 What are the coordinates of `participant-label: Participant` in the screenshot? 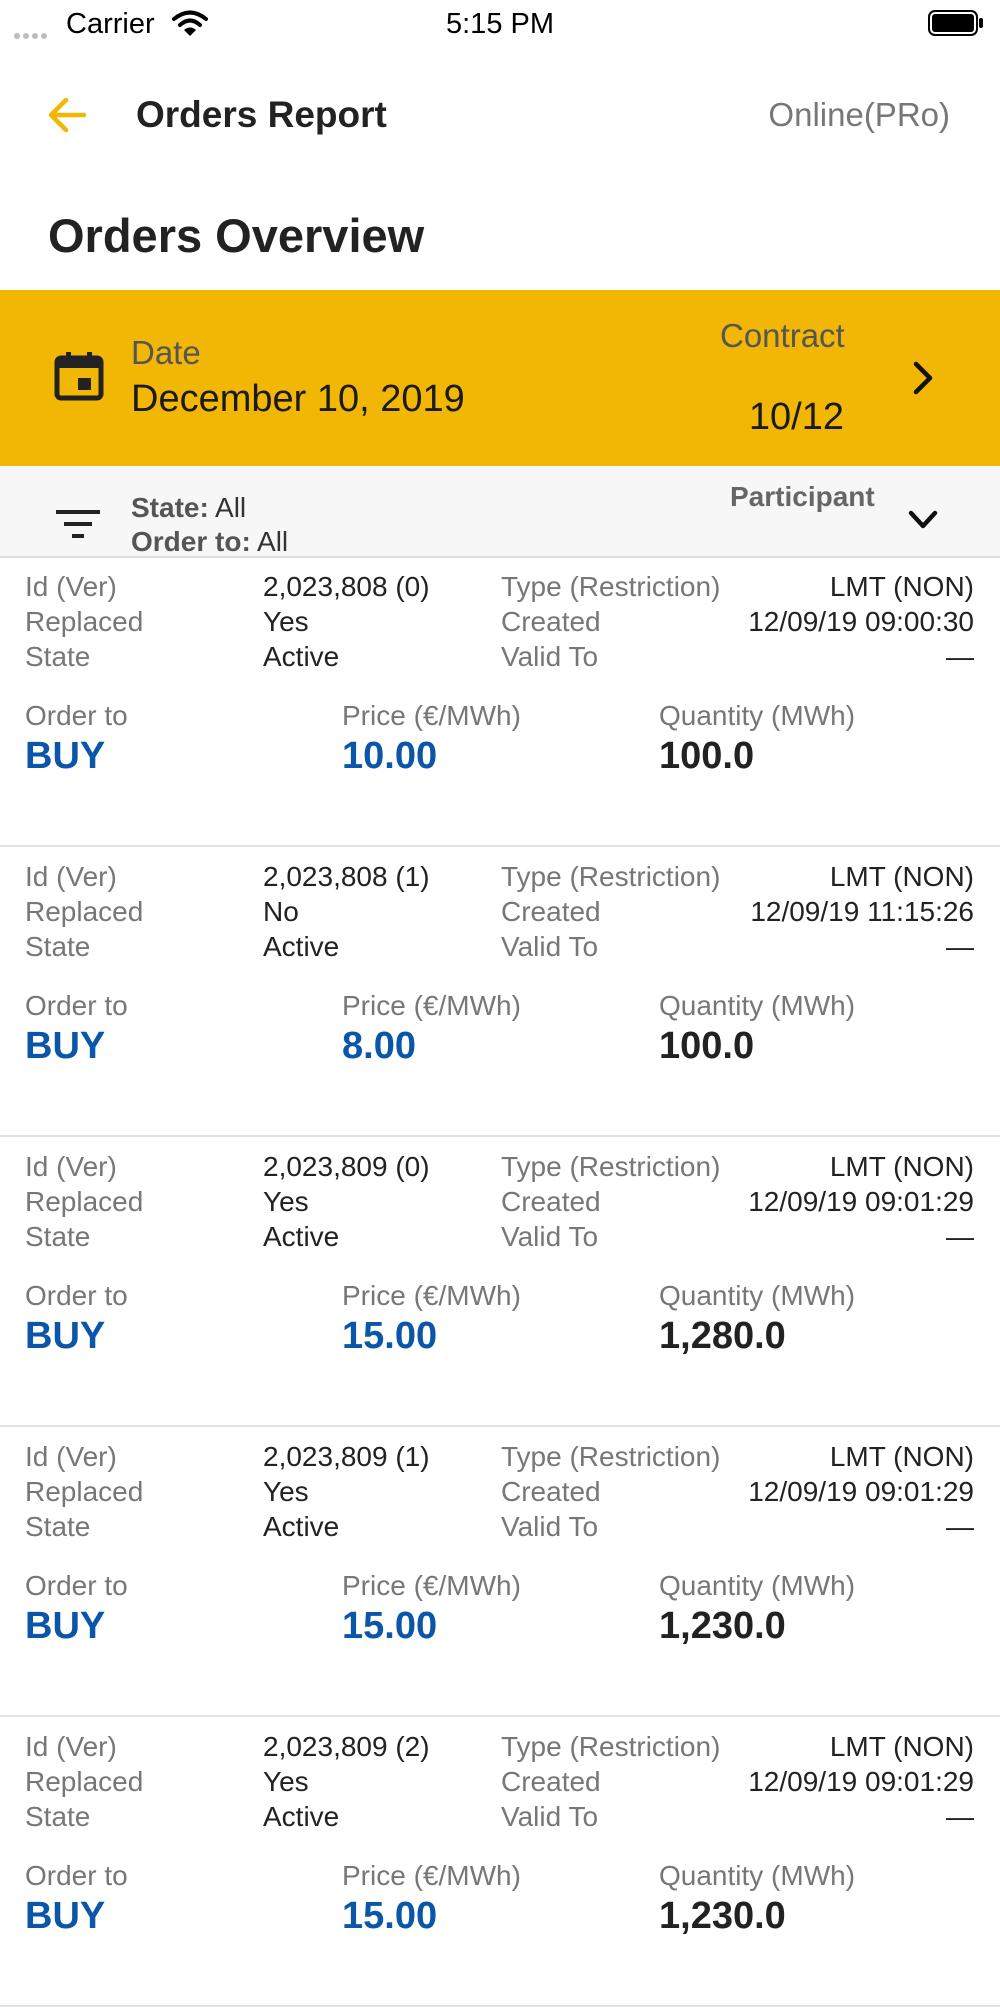 It's located at (802, 496).